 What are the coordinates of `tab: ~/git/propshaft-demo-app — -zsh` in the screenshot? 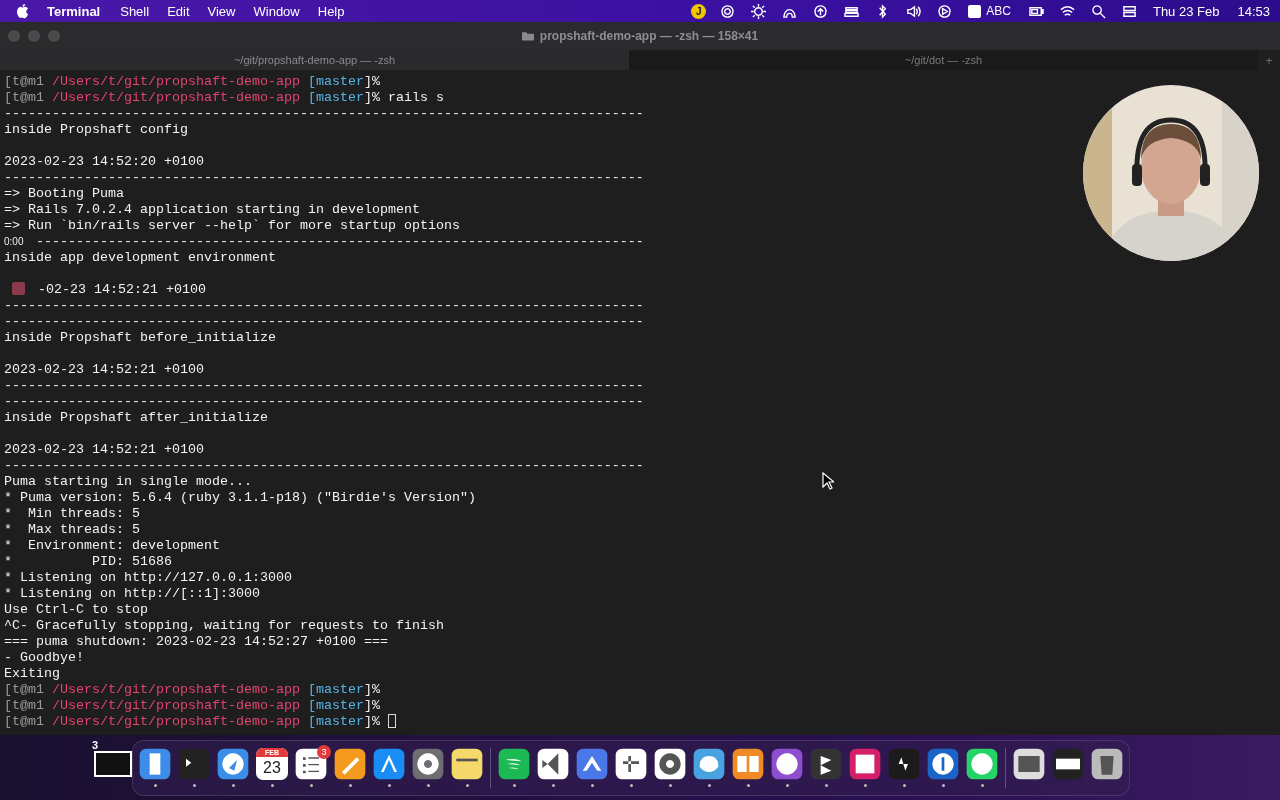 It's located at (314, 60).